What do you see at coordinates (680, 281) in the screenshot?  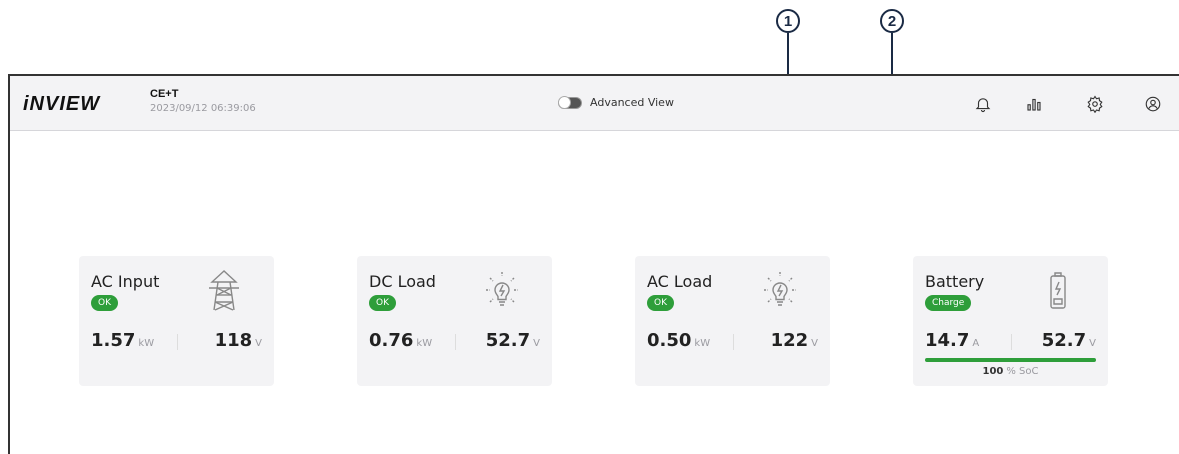 I see `card-title: AC Load` at bounding box center [680, 281].